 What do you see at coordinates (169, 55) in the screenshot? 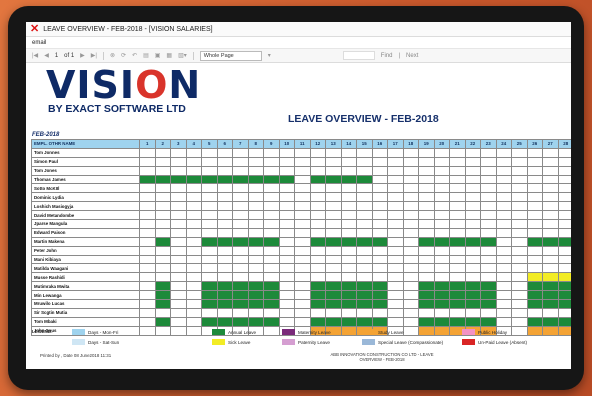
I see `page-setup-icon: ▦` at bounding box center [169, 55].